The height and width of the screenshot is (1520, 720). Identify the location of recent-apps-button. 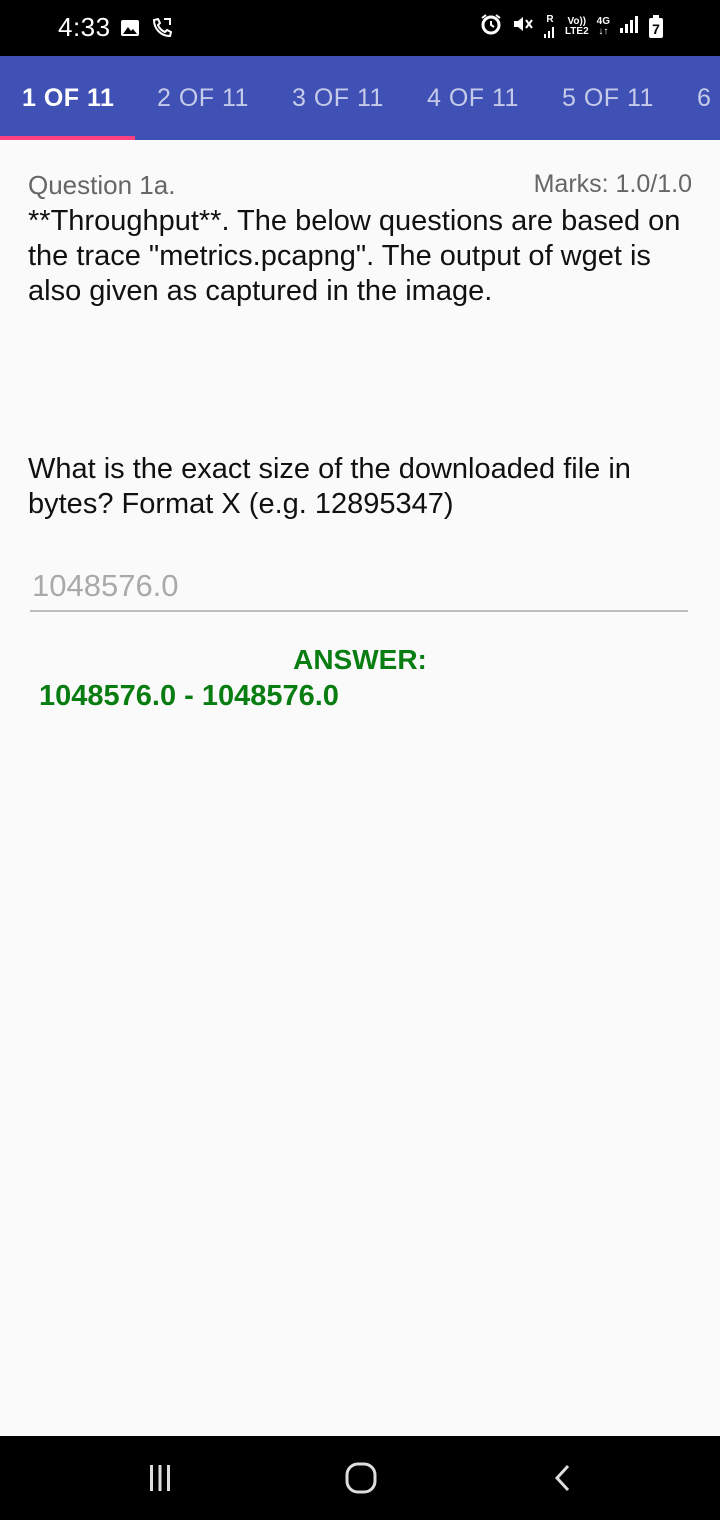
(160, 1480).